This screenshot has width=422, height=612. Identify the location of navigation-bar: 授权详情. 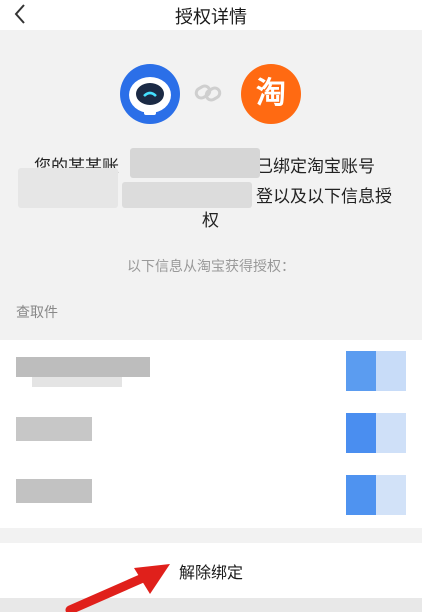
(211, 15).